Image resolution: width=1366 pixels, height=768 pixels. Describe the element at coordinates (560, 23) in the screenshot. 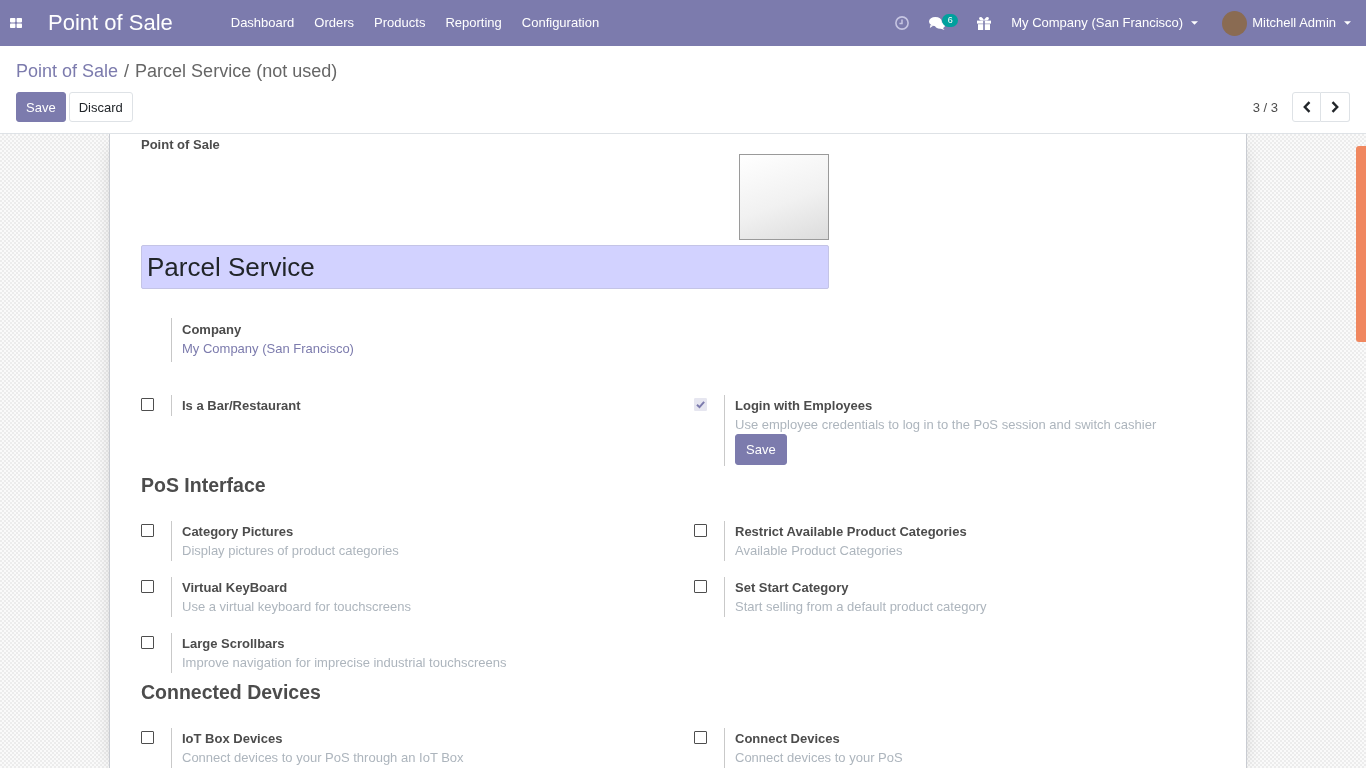

I see `menu-item: Configuration` at that location.